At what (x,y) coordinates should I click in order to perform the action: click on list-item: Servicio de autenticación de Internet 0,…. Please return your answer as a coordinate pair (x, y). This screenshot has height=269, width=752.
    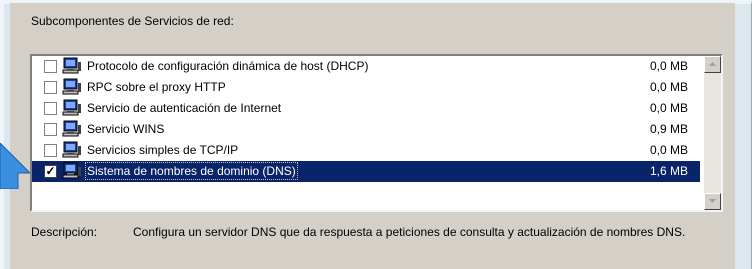
    Looking at the image, I should click on (366, 108).